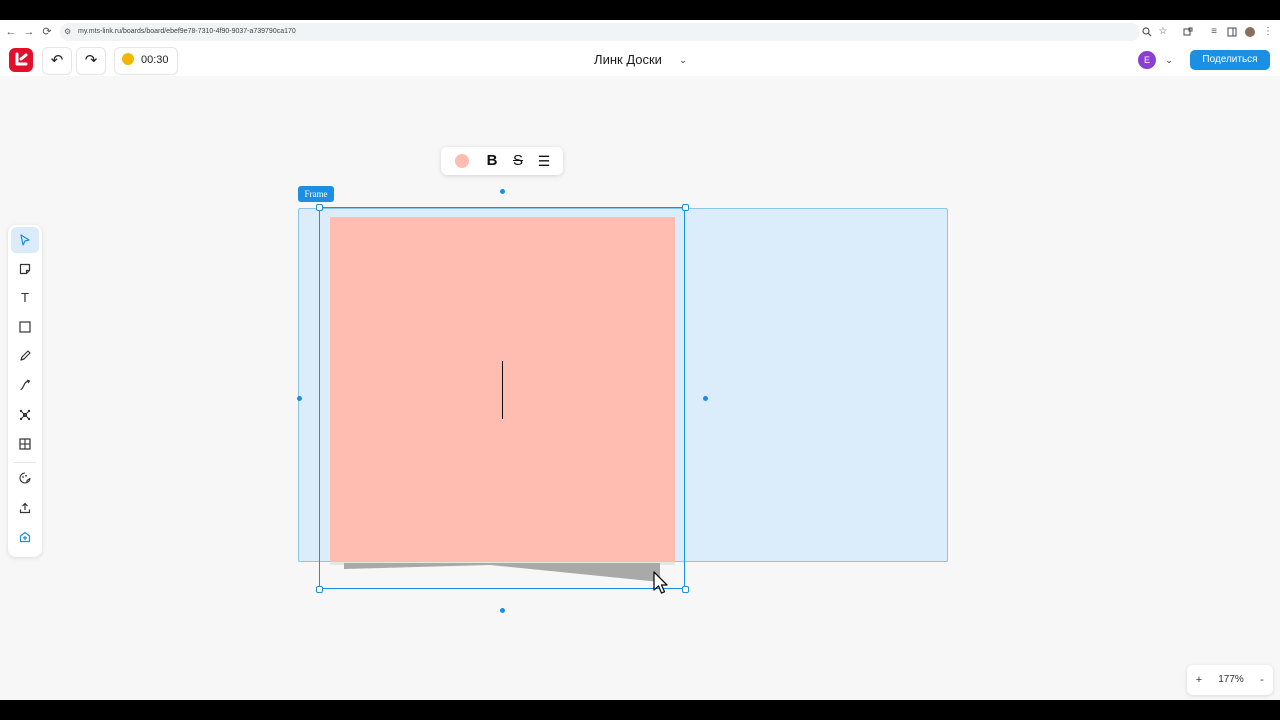 The height and width of the screenshot is (720, 1280). I want to click on bold-button: B, so click(492, 161).